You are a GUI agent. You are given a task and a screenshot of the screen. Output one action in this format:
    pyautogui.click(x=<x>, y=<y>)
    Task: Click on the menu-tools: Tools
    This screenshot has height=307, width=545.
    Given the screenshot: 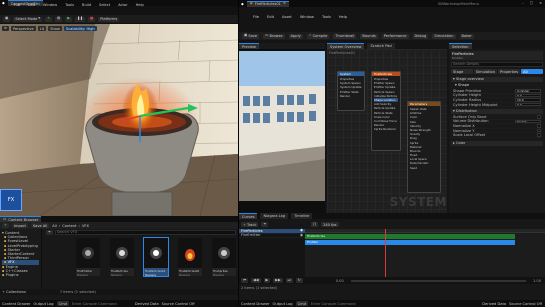 What is the action you would take?
    pyautogui.click(x=69, y=5)
    